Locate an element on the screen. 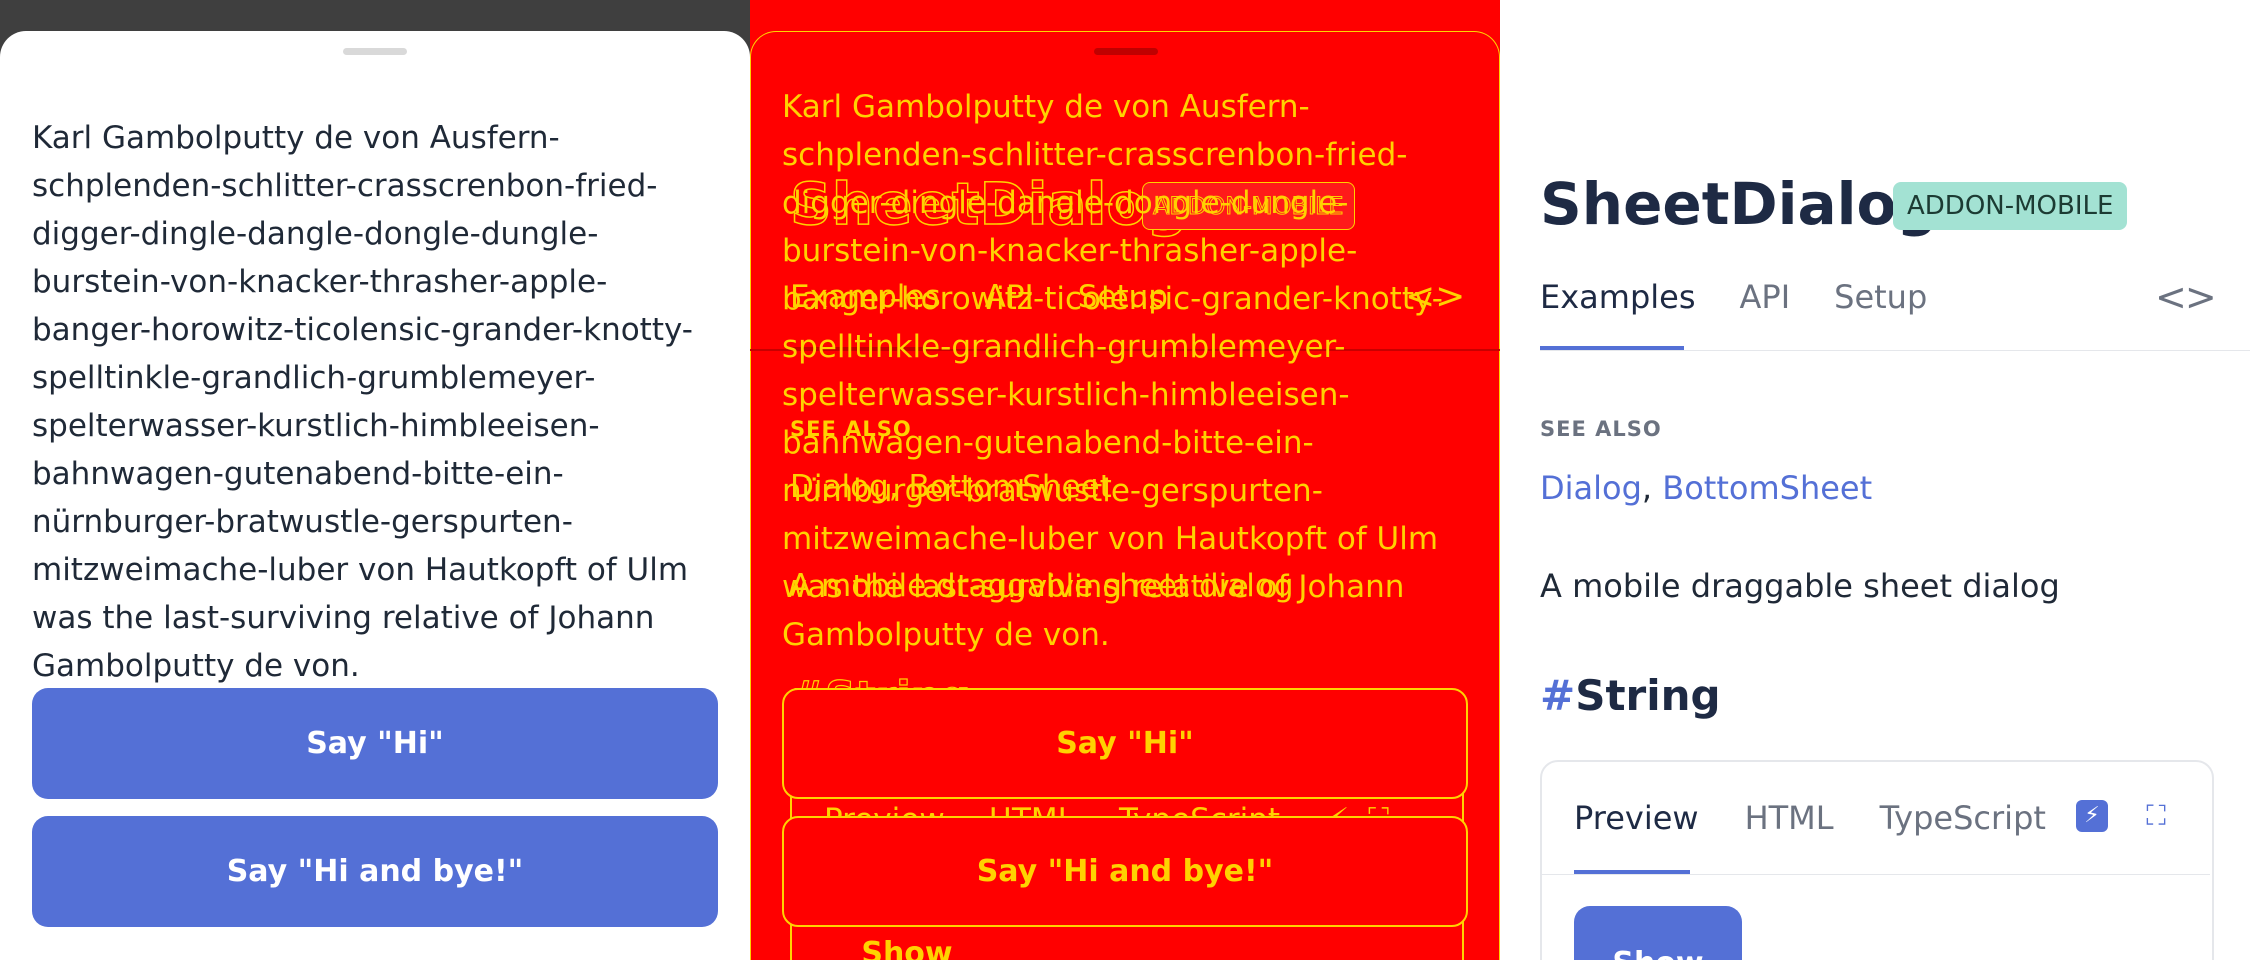 Image resolution: width=2250 pixels, height=960 pixels. tab-preview: Preview is located at coordinates (1636, 818).